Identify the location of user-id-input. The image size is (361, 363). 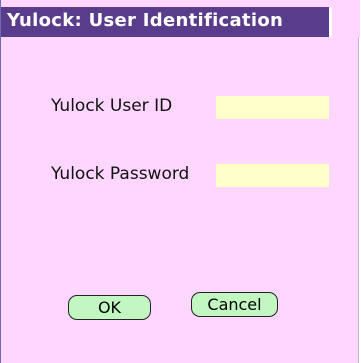
(272, 107).